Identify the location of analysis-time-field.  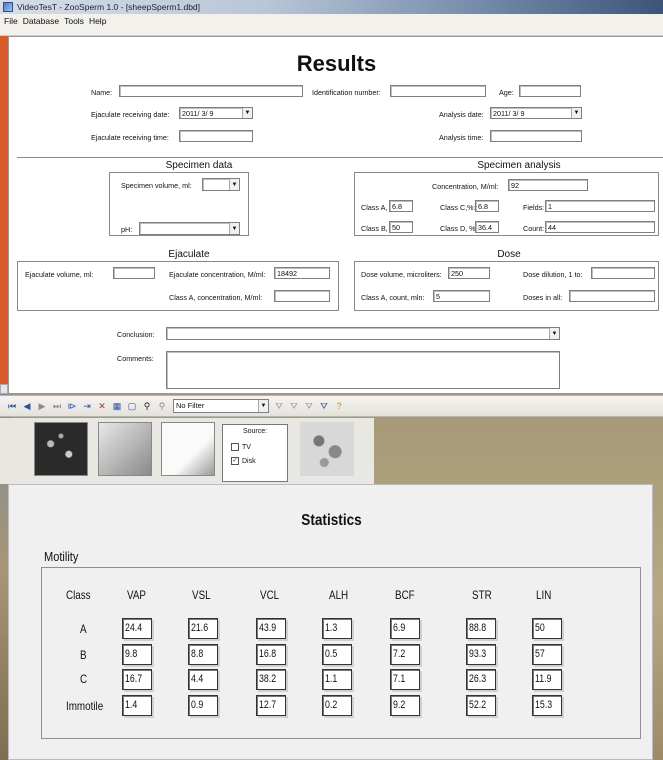
(536, 136).